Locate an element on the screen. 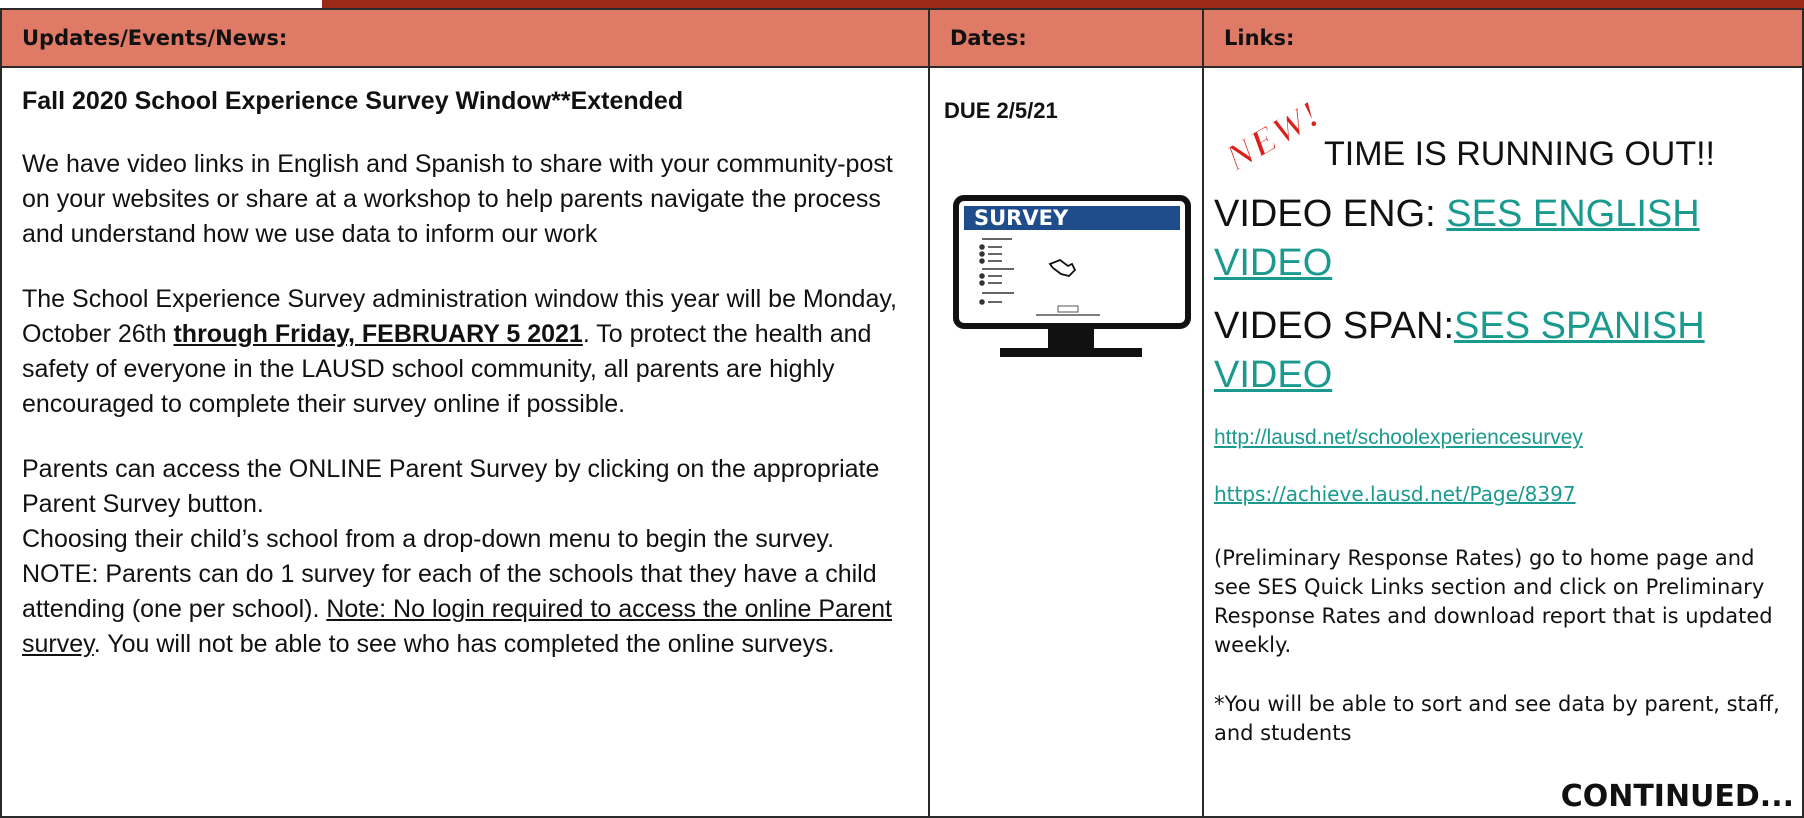  top-accent-bar is located at coordinates (1063, 4).